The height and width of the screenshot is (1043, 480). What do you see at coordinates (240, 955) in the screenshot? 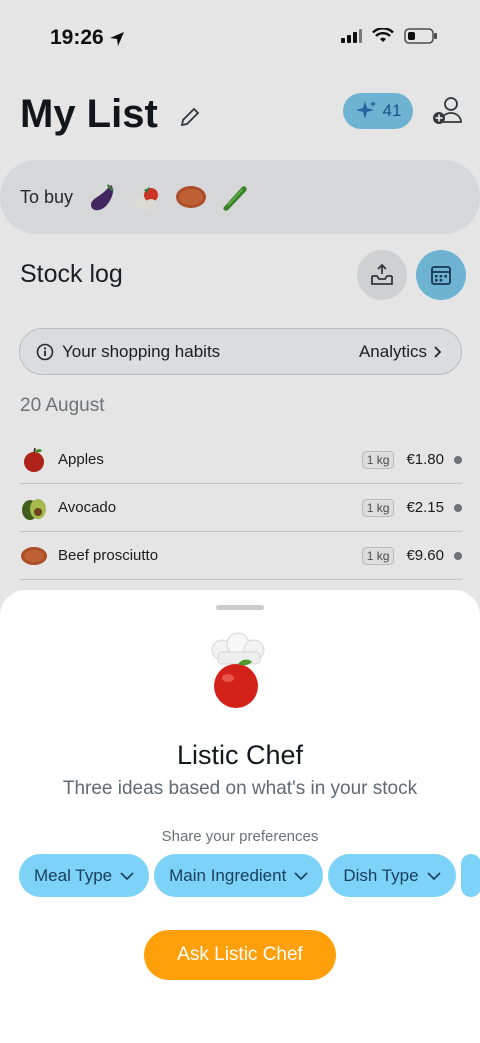
I see `ask-listic-chef-button: Ask Listic Chef` at bounding box center [240, 955].